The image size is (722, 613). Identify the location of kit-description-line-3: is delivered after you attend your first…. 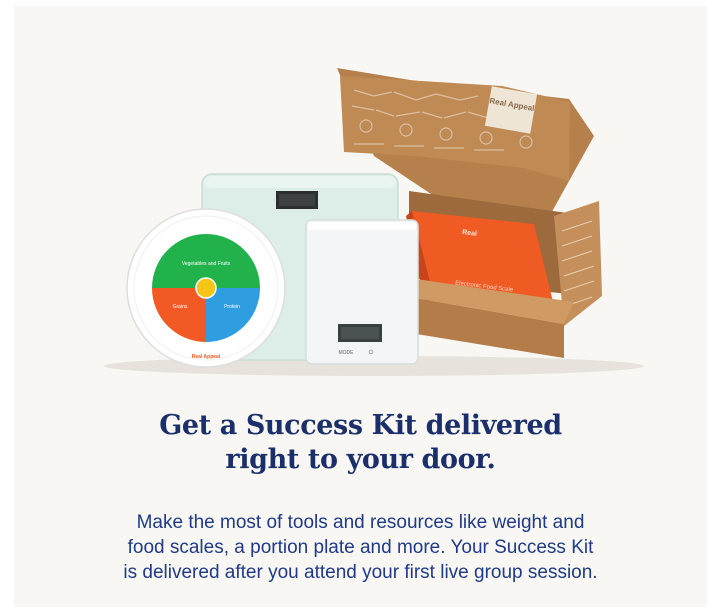
(360, 572).